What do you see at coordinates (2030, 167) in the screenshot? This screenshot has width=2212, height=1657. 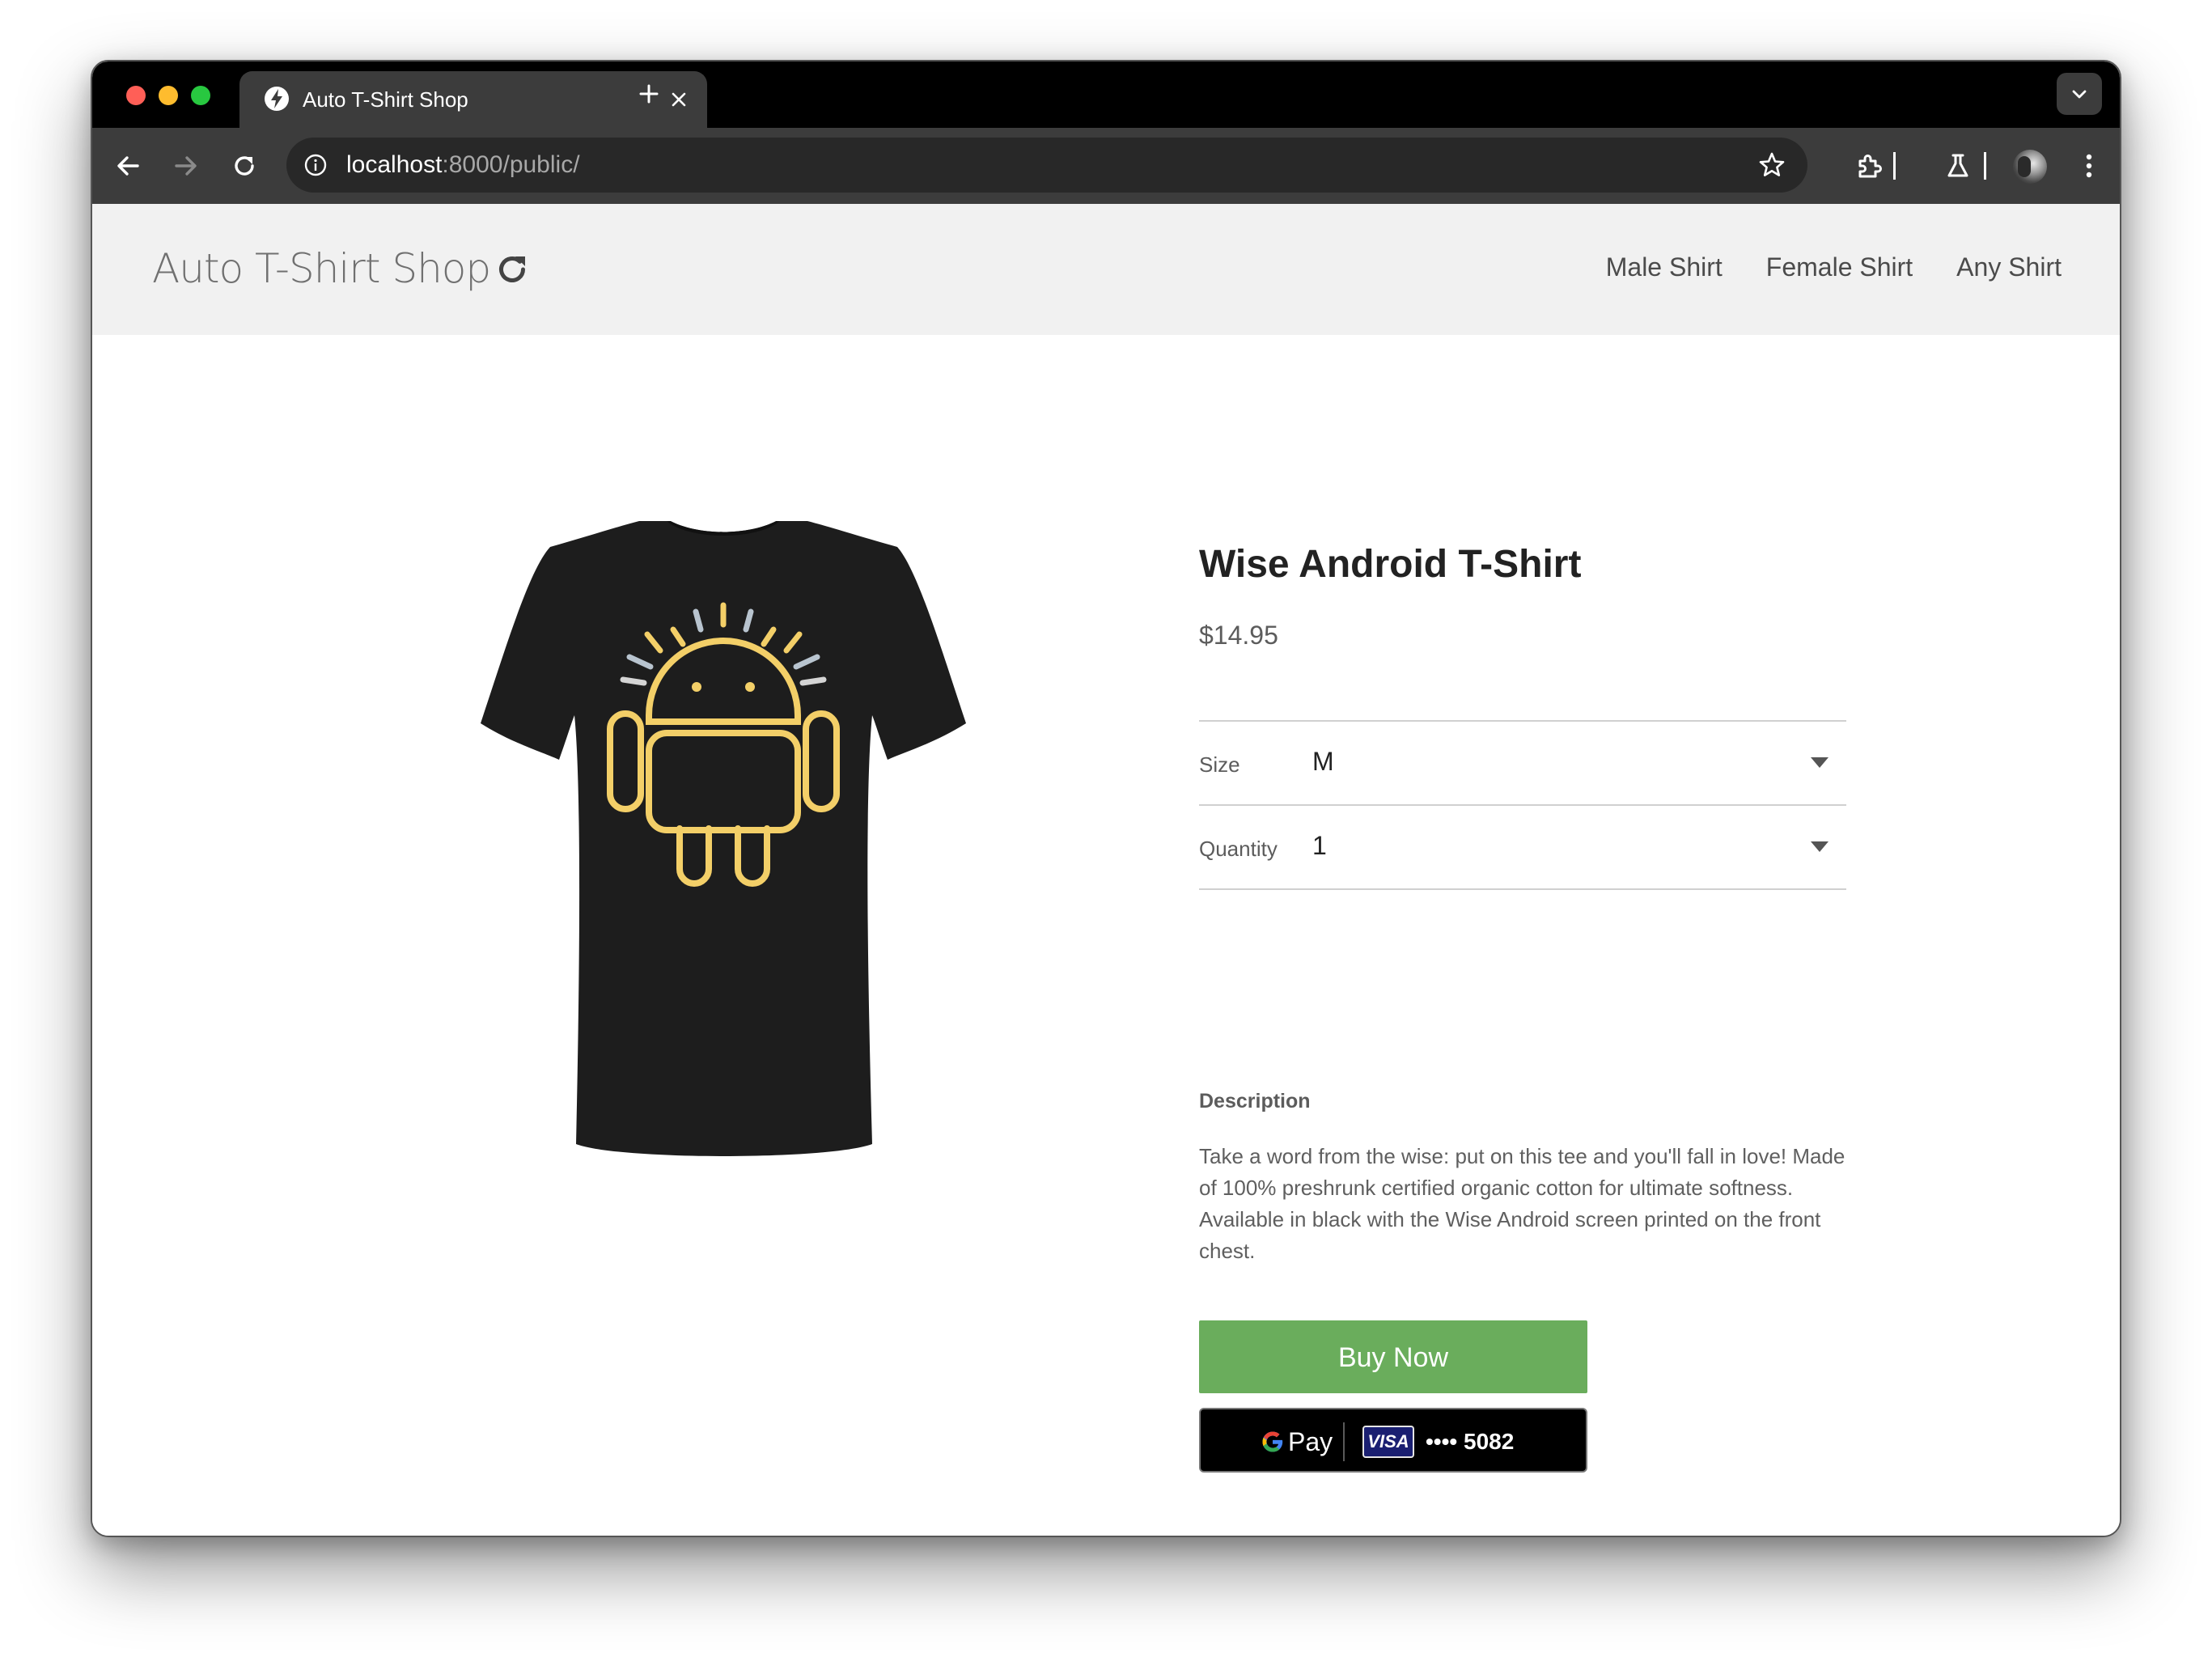 I see `profile-avatar` at bounding box center [2030, 167].